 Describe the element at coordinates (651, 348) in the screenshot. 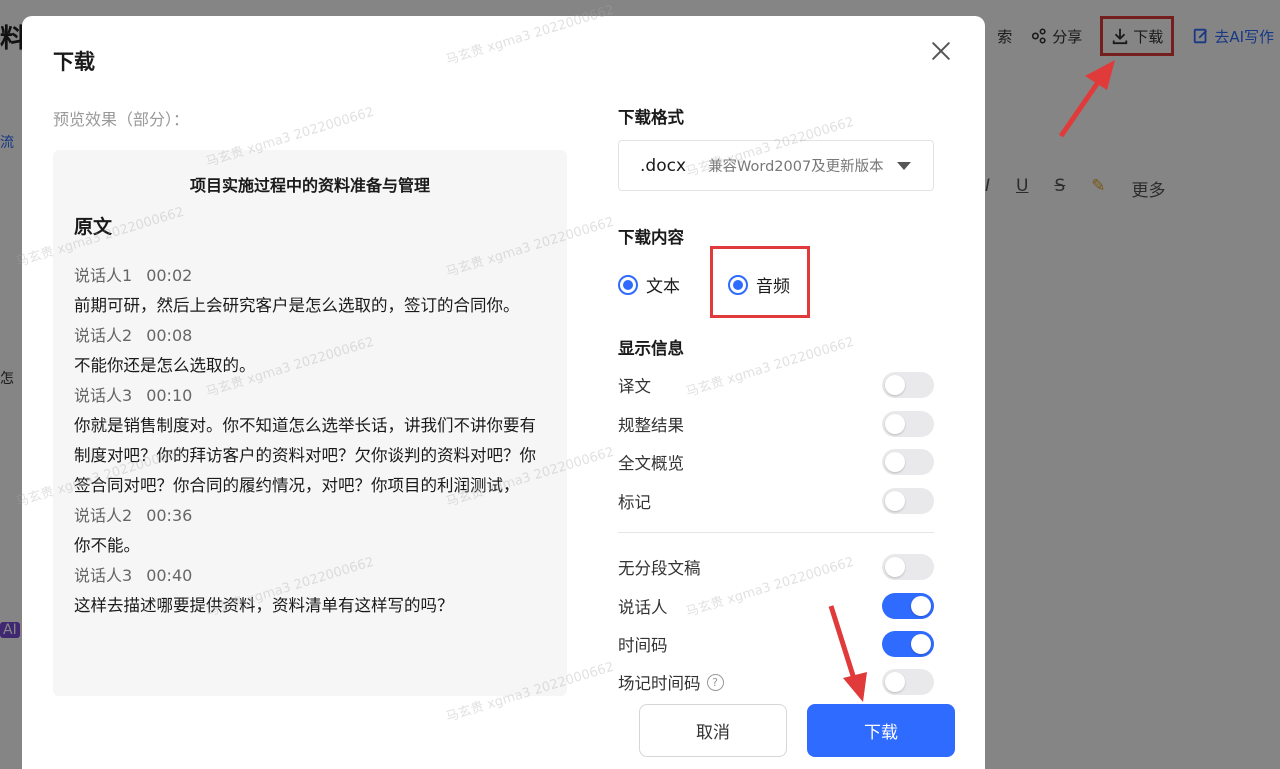

I see `display-section-label: 显示信息` at that location.